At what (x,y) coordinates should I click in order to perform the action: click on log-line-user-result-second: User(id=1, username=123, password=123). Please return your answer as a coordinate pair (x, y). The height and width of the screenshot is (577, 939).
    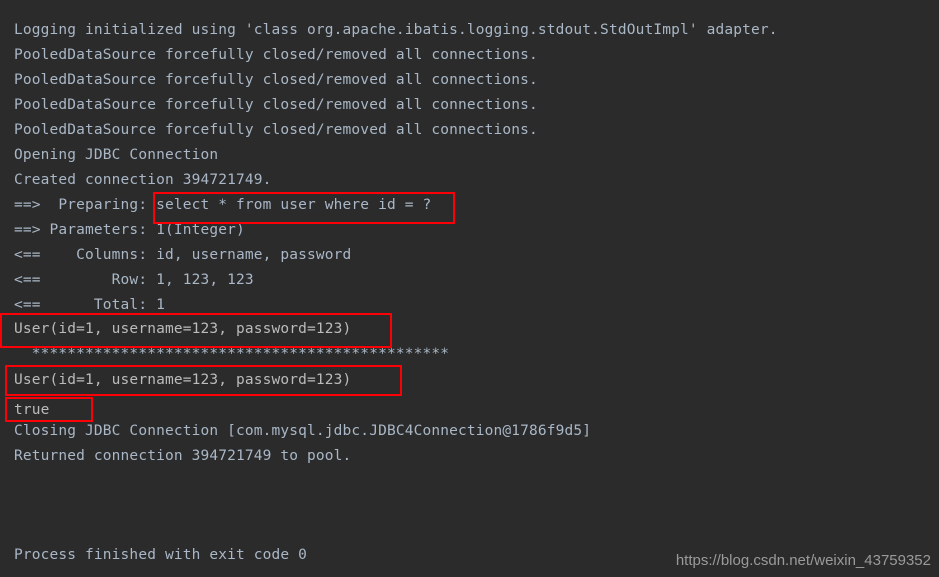
    Looking at the image, I should click on (183, 380).